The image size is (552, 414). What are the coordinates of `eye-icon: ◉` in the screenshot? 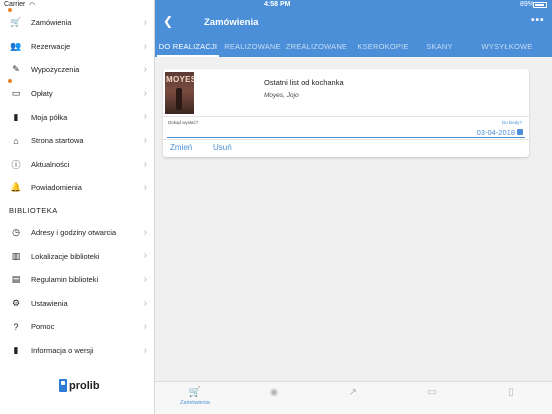 It's located at (274, 392).